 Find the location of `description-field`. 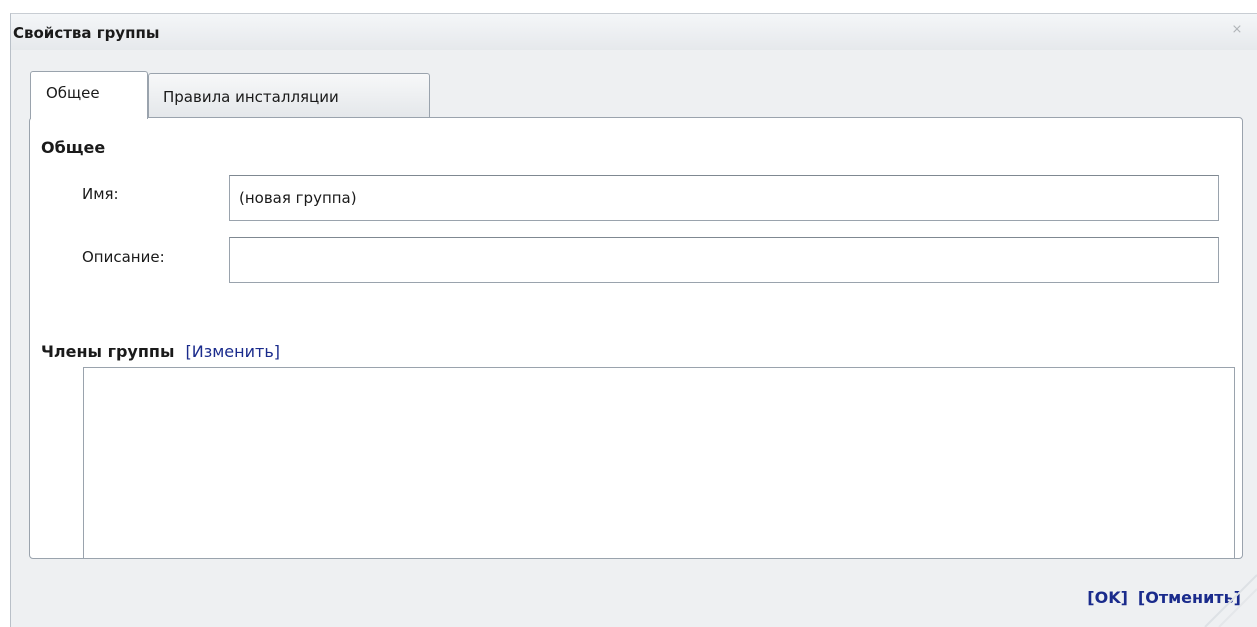

description-field is located at coordinates (724, 260).